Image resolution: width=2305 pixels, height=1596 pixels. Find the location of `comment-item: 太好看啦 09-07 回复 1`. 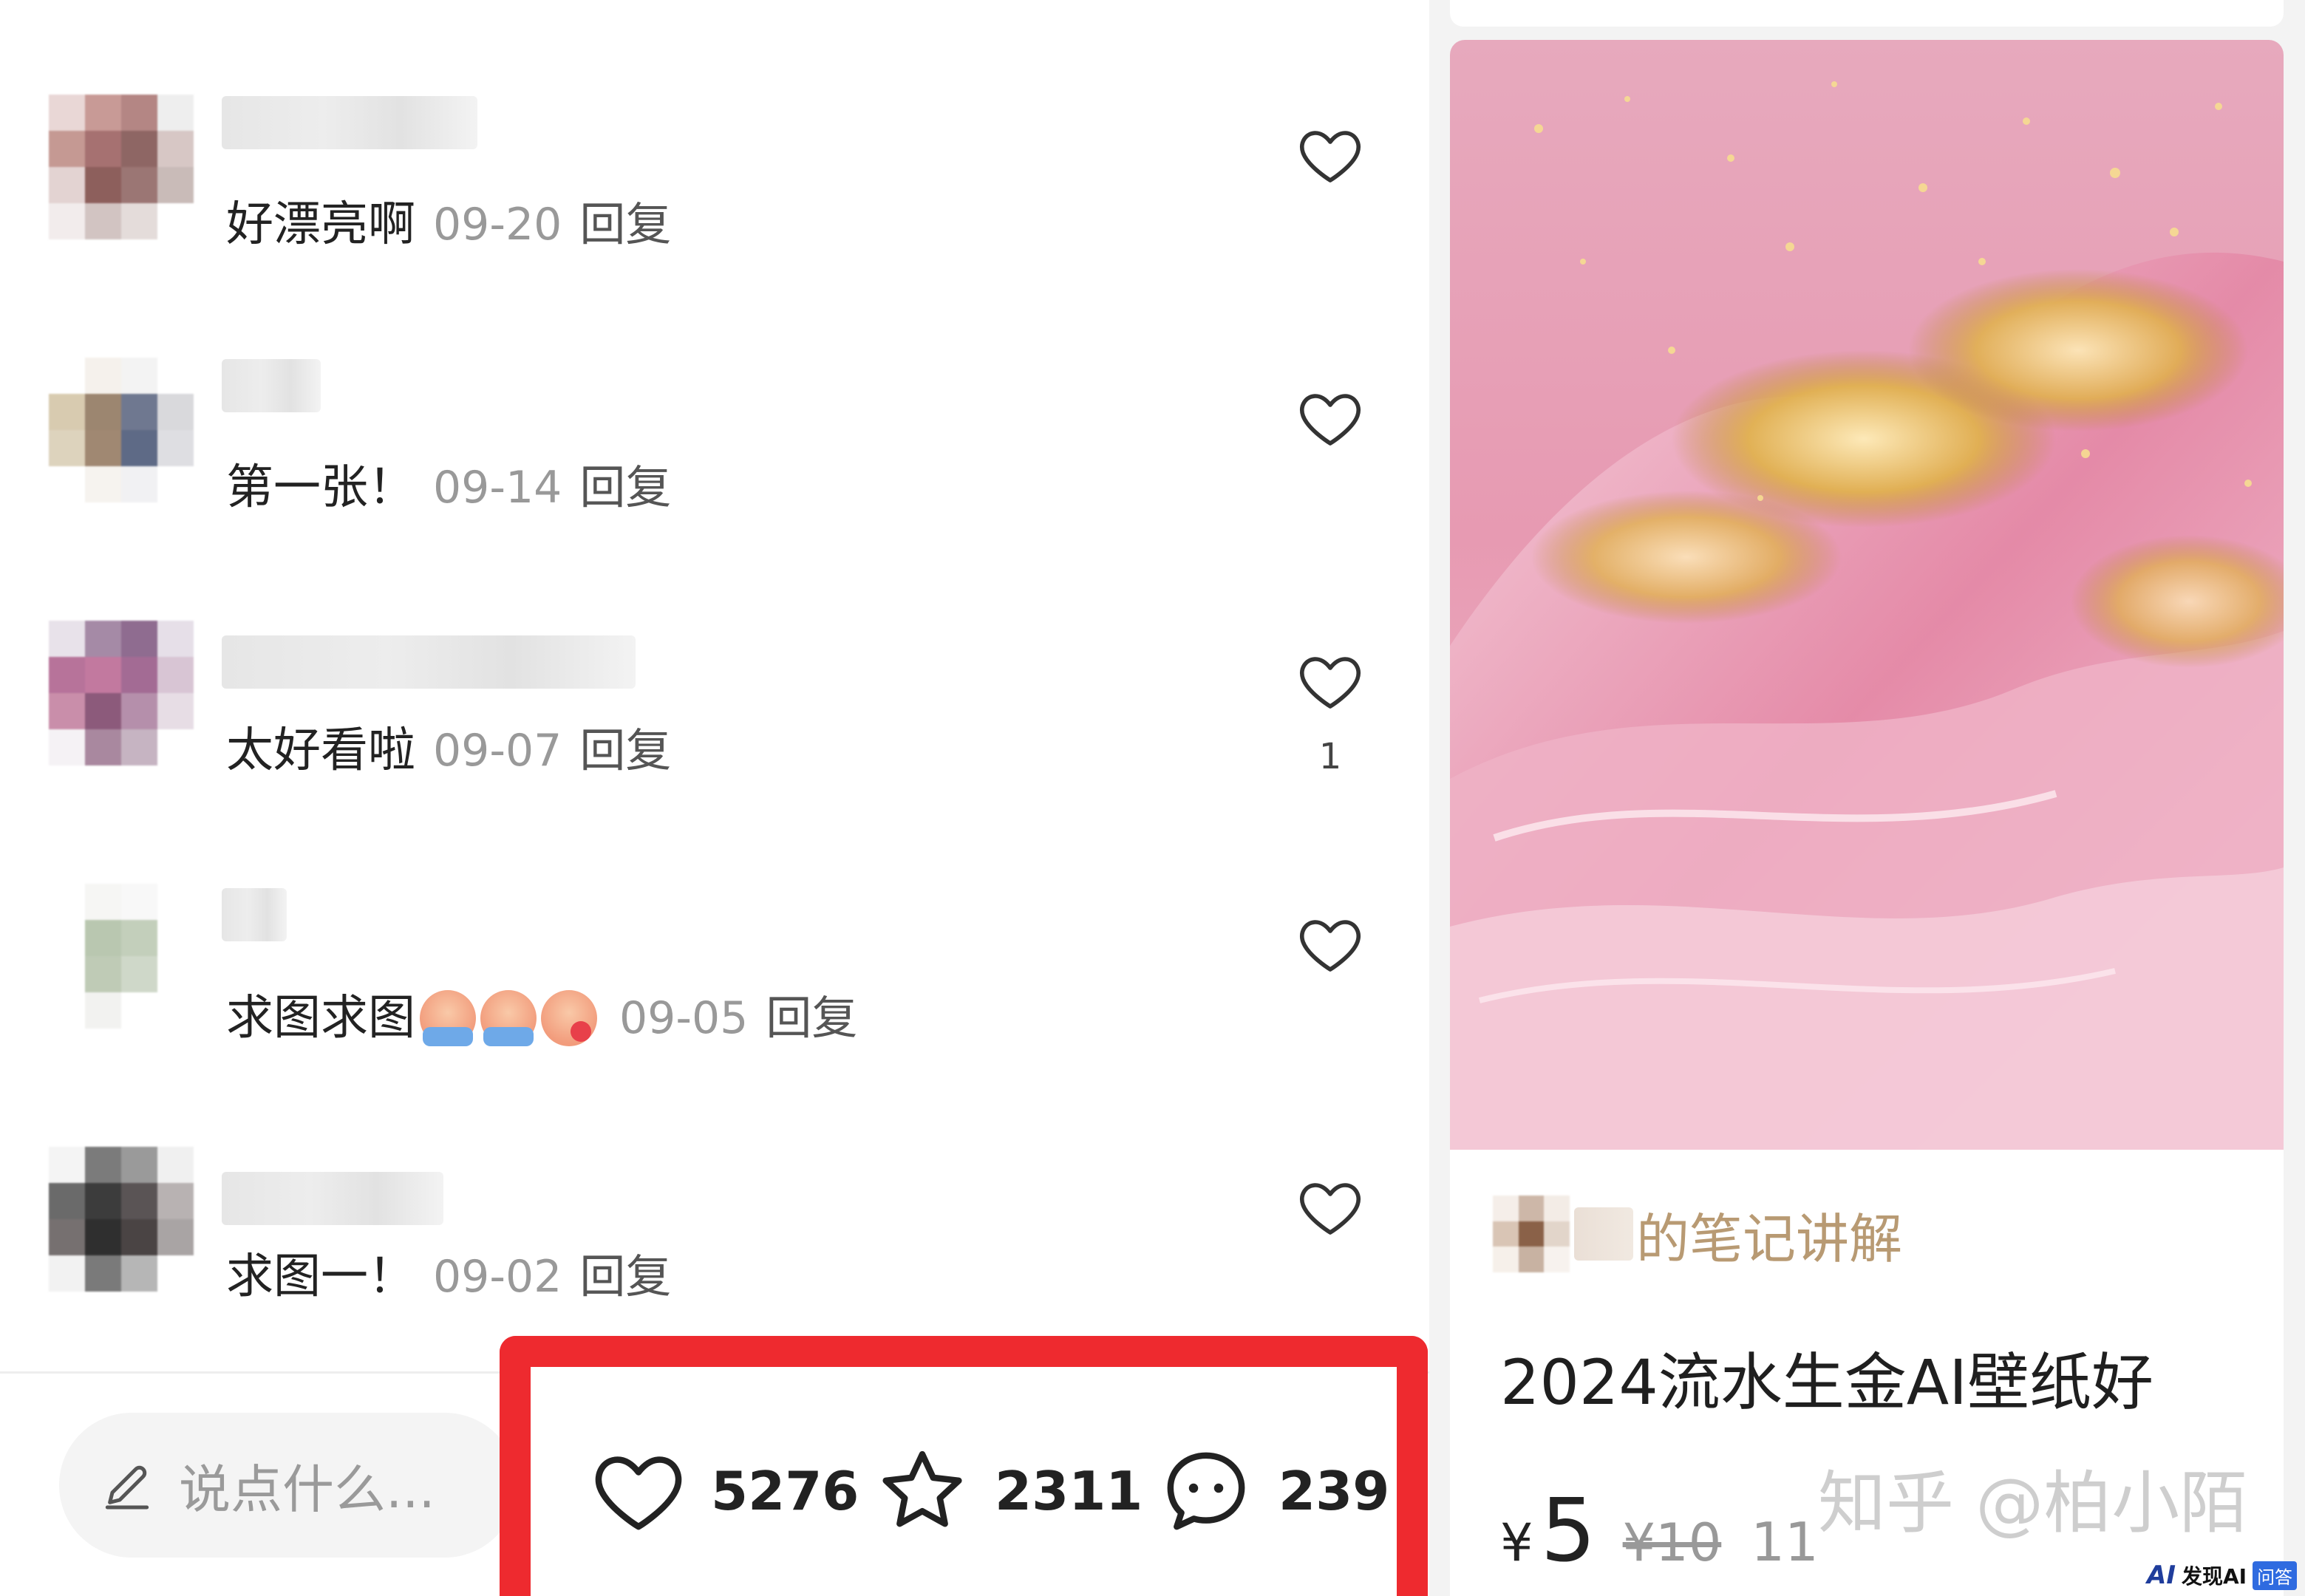

comment-item: 太好看啦 09-07 回复 1 is located at coordinates (714, 651).